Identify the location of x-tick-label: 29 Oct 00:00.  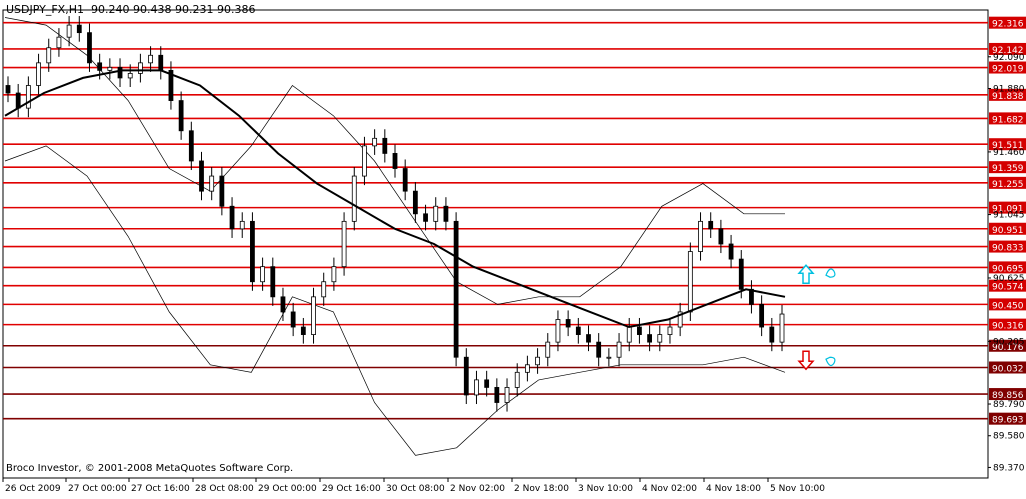
(287, 489).